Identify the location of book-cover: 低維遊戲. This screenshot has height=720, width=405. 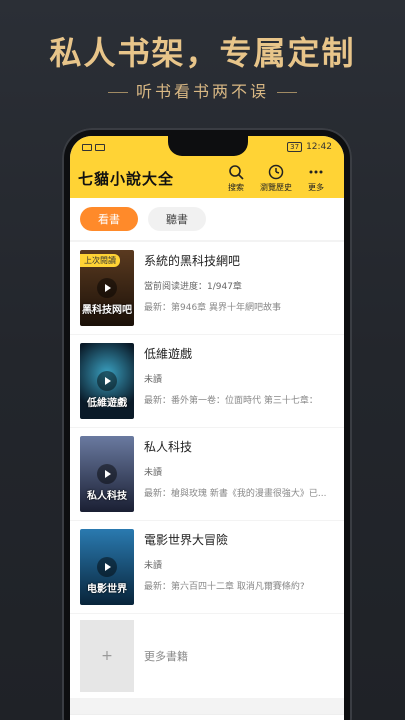
(107, 381).